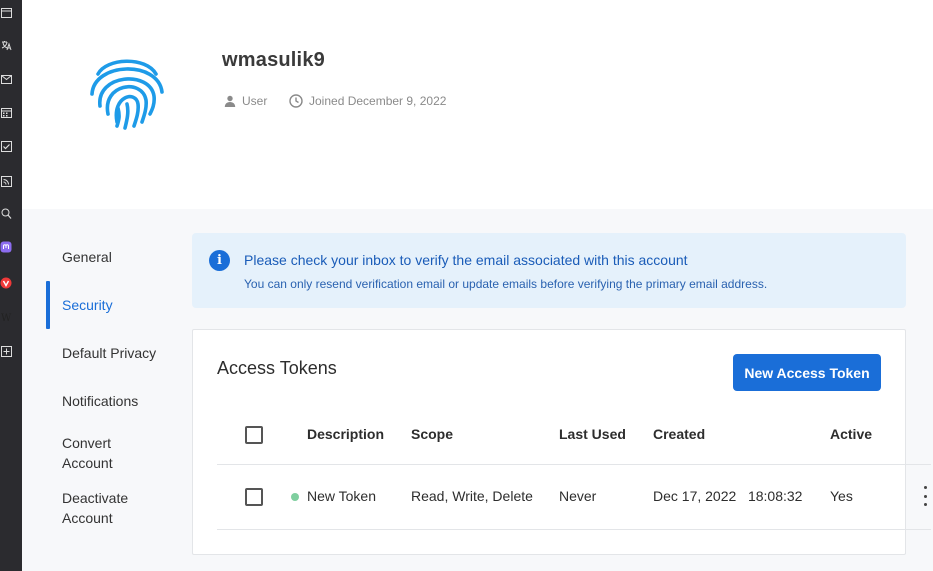 The height and width of the screenshot is (571, 933). I want to click on token-status-dot, so click(295, 497).